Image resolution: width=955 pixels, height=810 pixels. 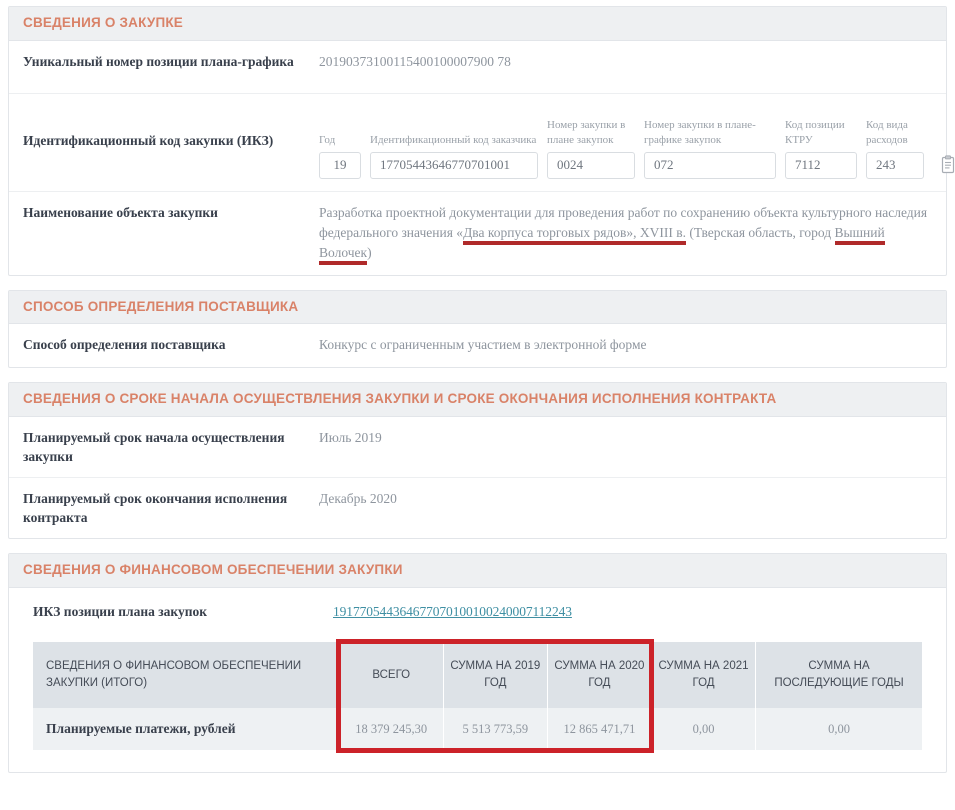 What do you see at coordinates (148, 140) in the screenshot?
I see `ikz-label: Идентификационный код закупки (ИКЗ)` at bounding box center [148, 140].